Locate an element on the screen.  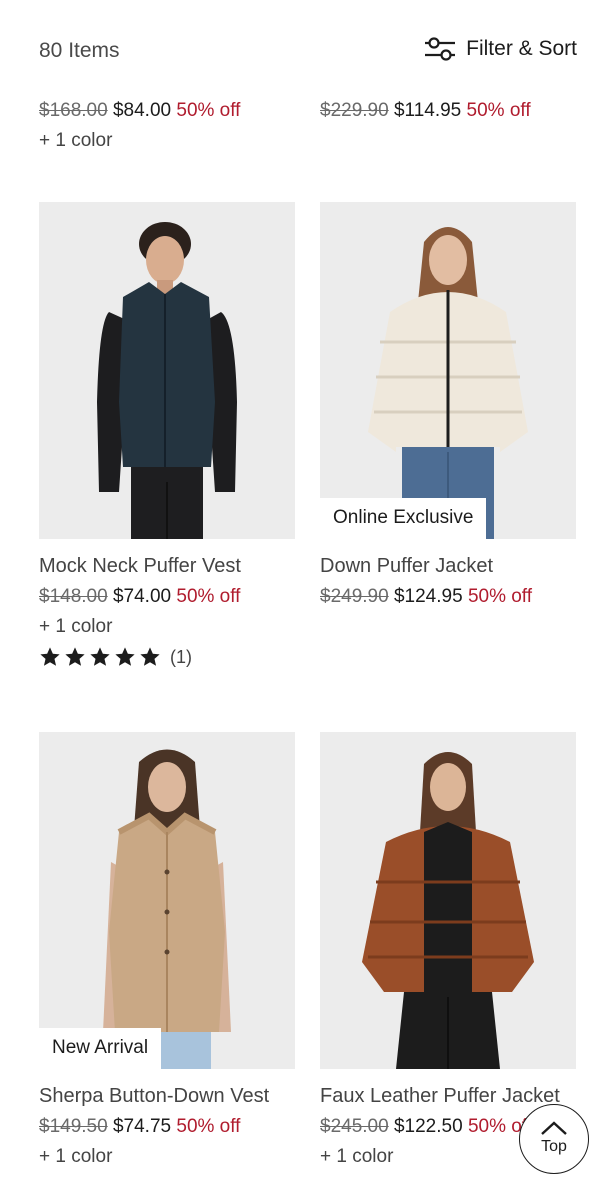
sale-price: $84.00 is located at coordinates (142, 110).